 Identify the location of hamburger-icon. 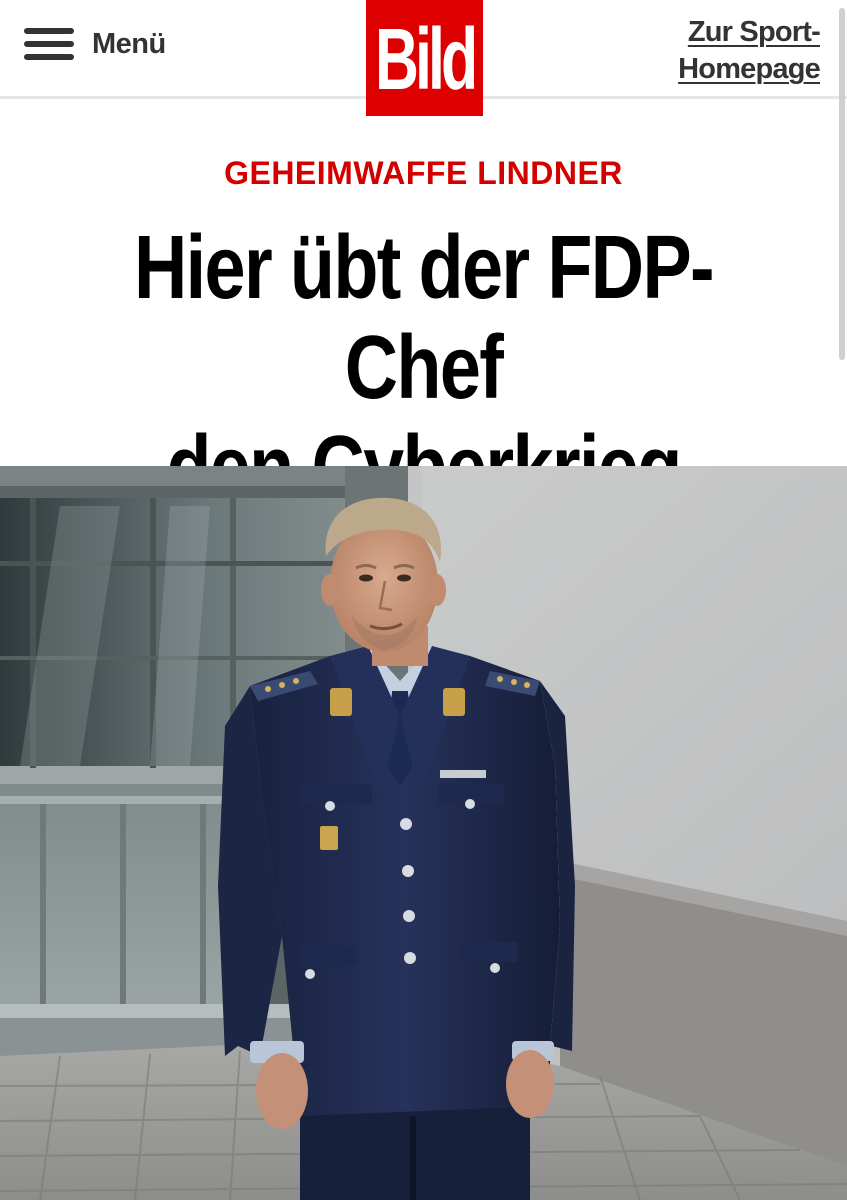
(49, 44).